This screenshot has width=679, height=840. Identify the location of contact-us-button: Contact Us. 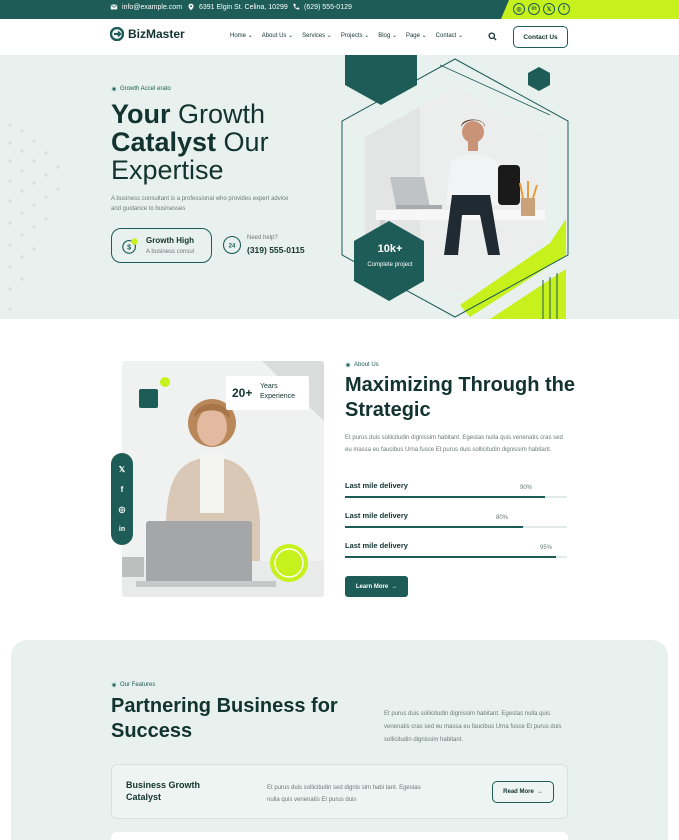
(540, 37).